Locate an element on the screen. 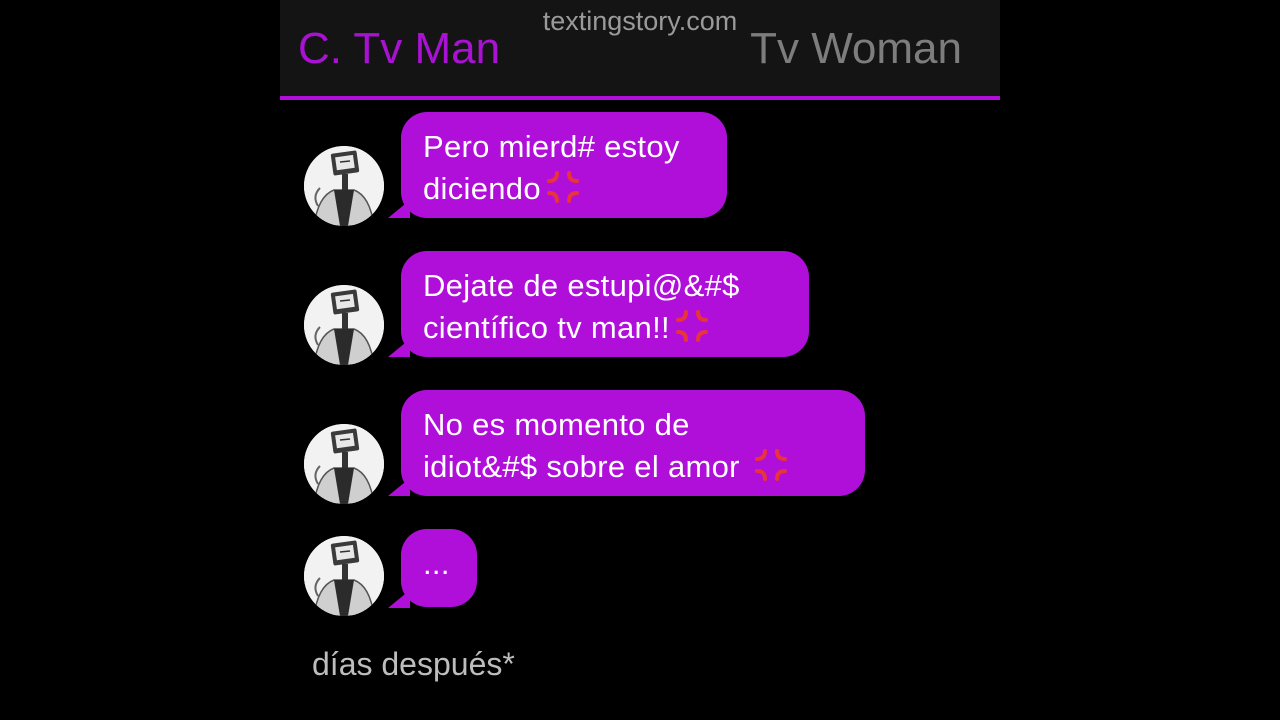 This screenshot has width=1280, height=720. message-text-line1: Dejate de estupi@&#$ is located at coordinates (581, 285).